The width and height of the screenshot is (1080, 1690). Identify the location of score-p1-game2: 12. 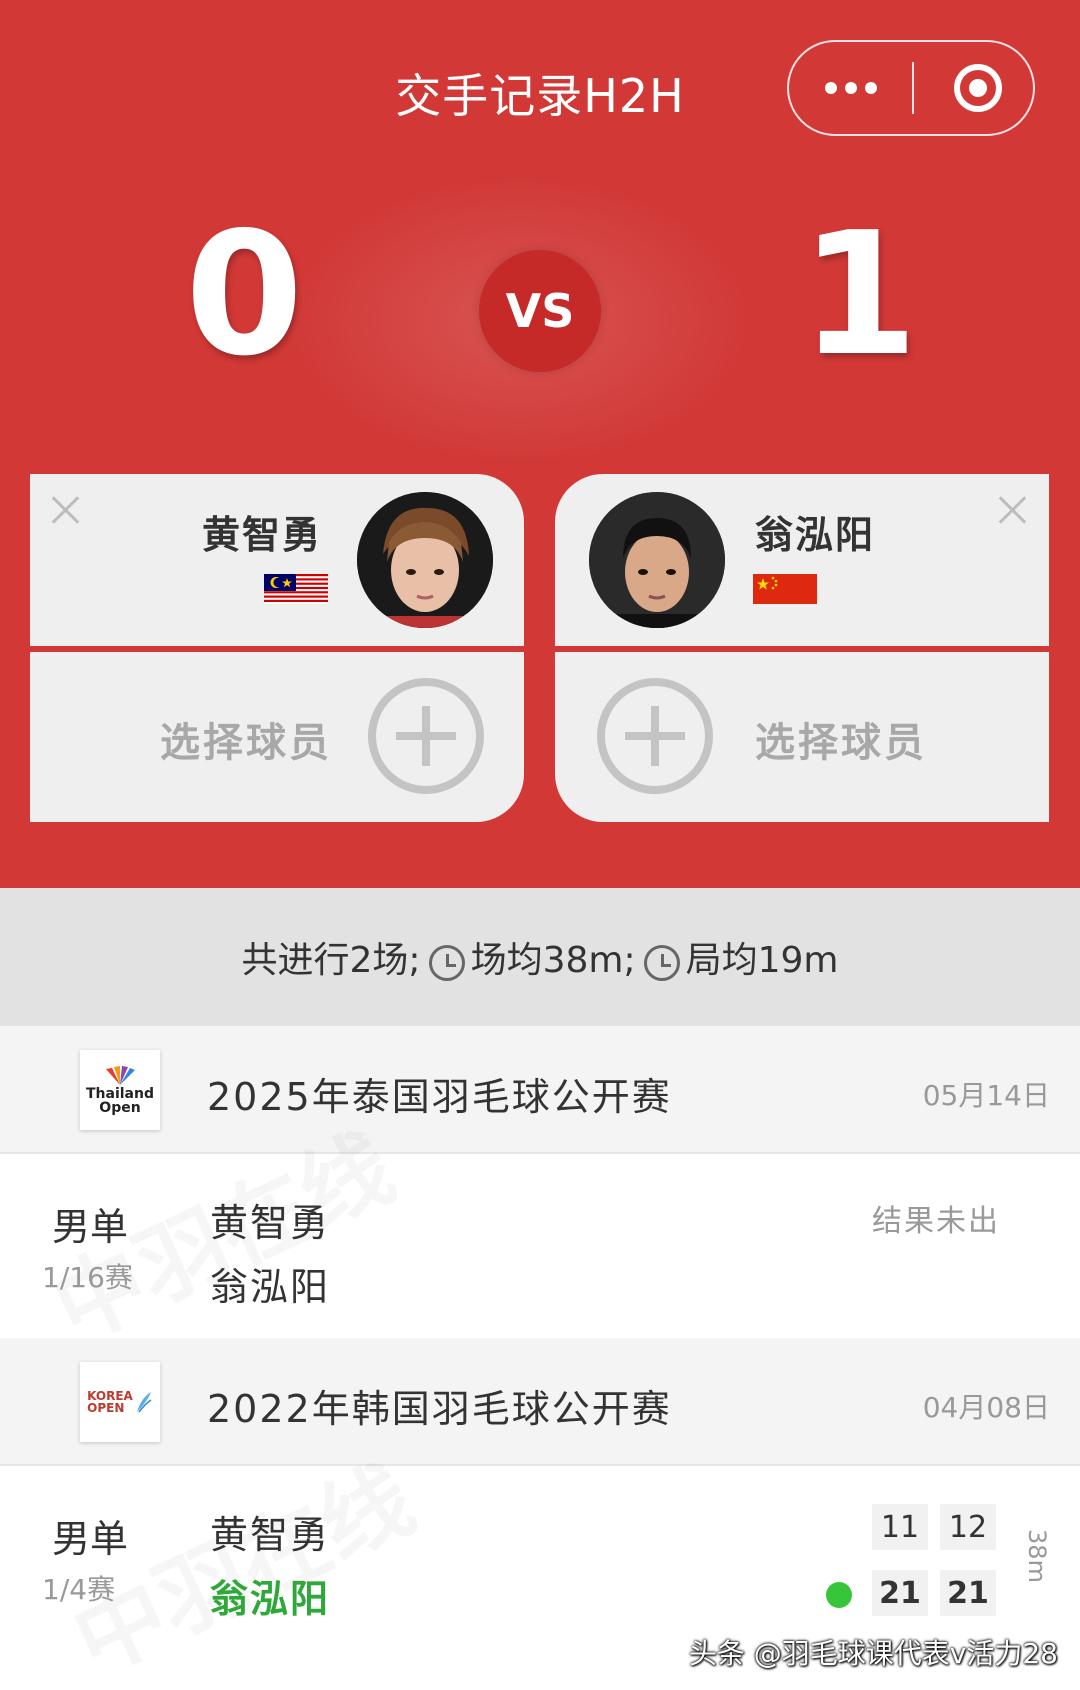
(968, 1527).